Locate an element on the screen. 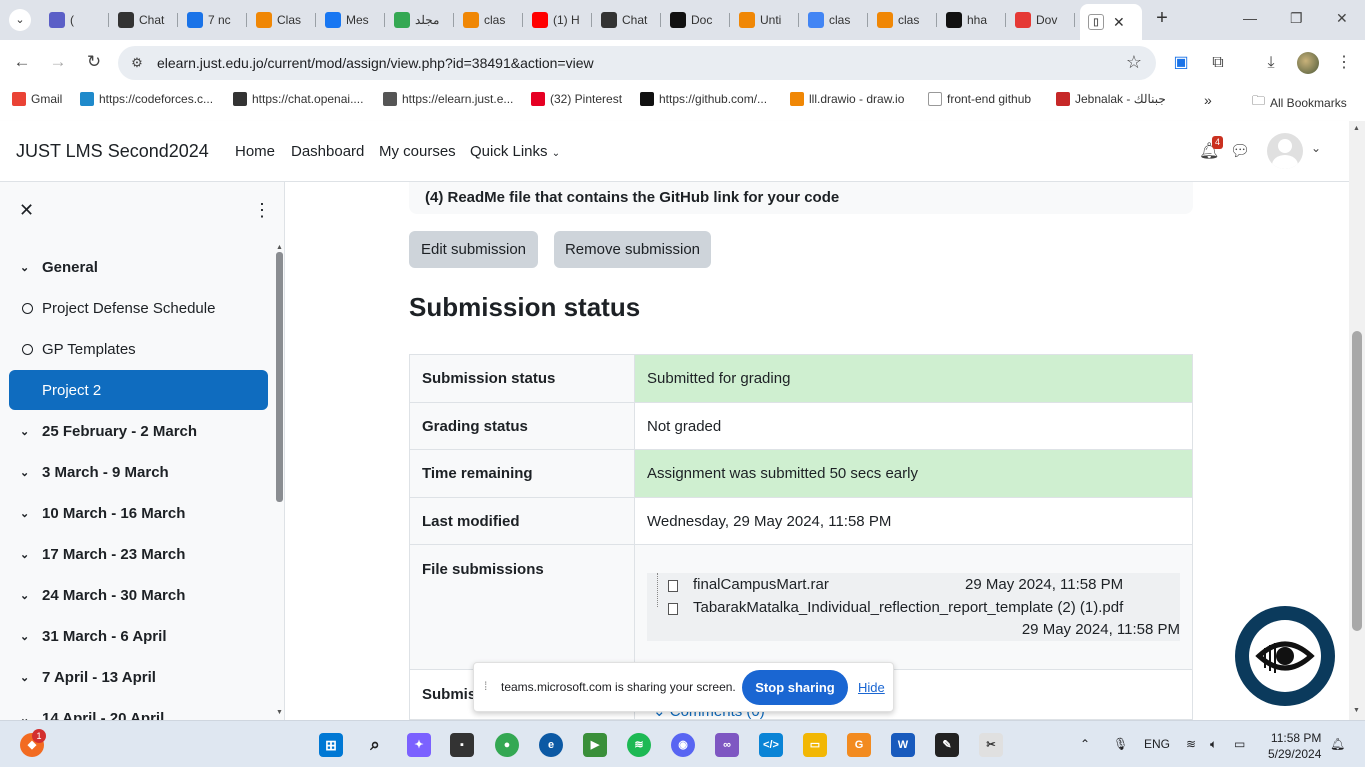 Image resolution: width=1365 pixels, height=767 pixels. spotify-icon: ≋ is located at coordinates (639, 745).